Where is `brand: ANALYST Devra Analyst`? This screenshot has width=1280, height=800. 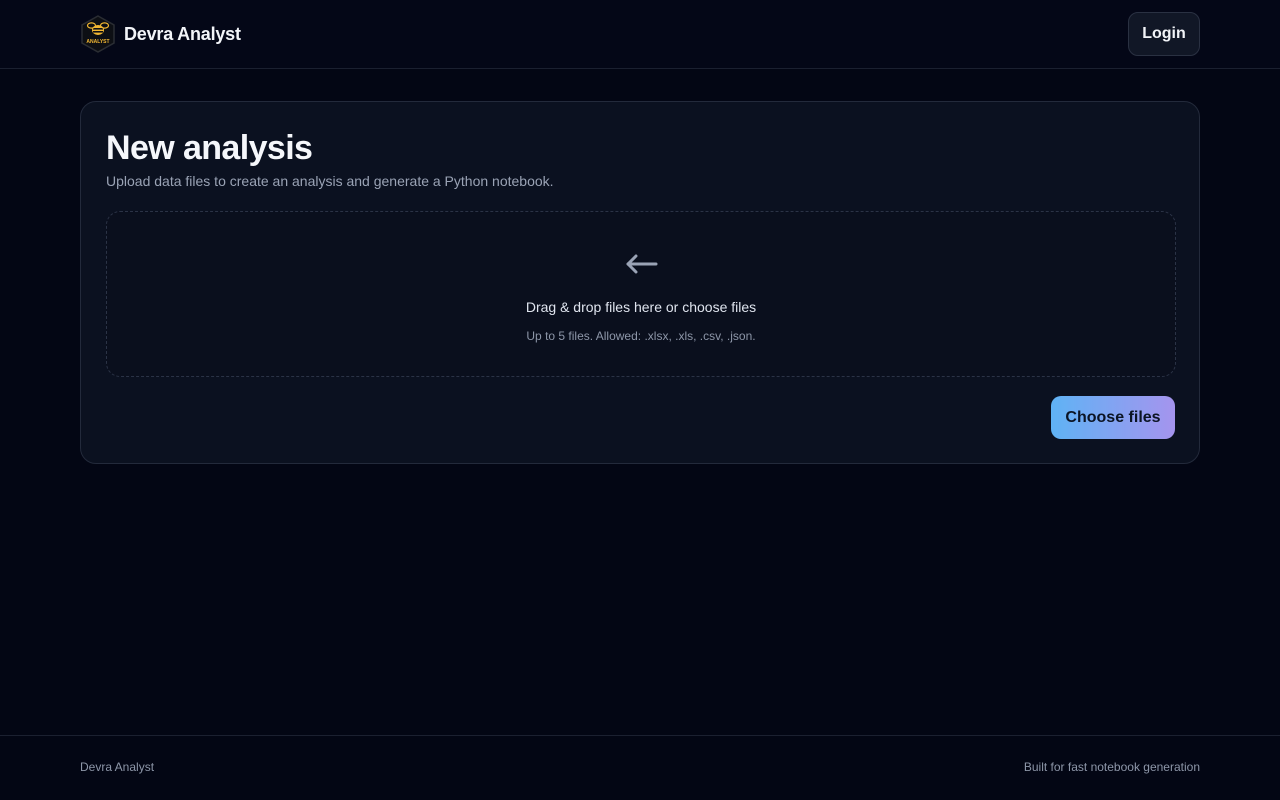
brand: ANALYST Devra Analyst is located at coordinates (160, 34).